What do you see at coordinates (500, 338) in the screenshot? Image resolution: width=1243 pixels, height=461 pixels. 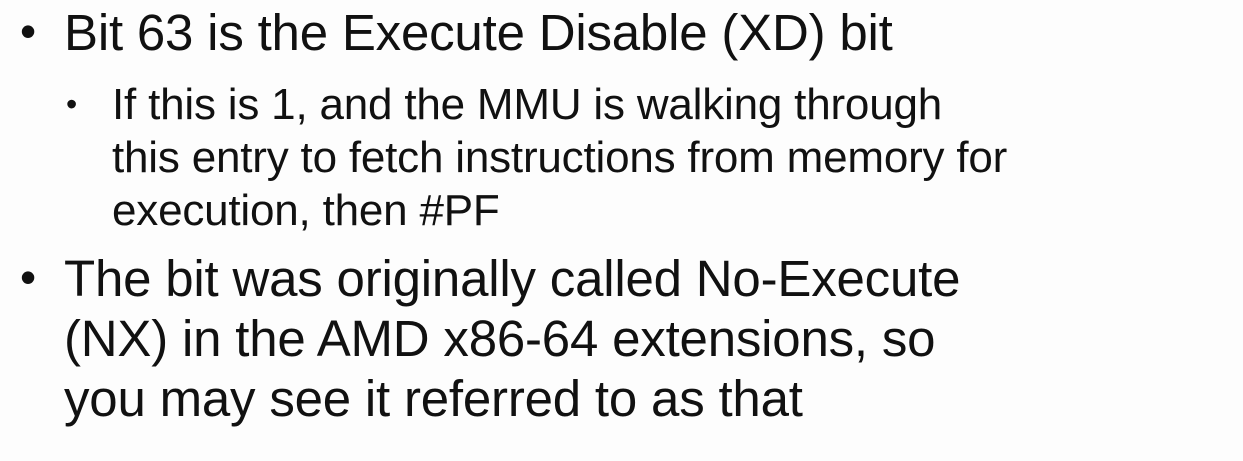 I see `bullet-line: (NX) in the AMD x86-64 extensions, so` at bounding box center [500, 338].